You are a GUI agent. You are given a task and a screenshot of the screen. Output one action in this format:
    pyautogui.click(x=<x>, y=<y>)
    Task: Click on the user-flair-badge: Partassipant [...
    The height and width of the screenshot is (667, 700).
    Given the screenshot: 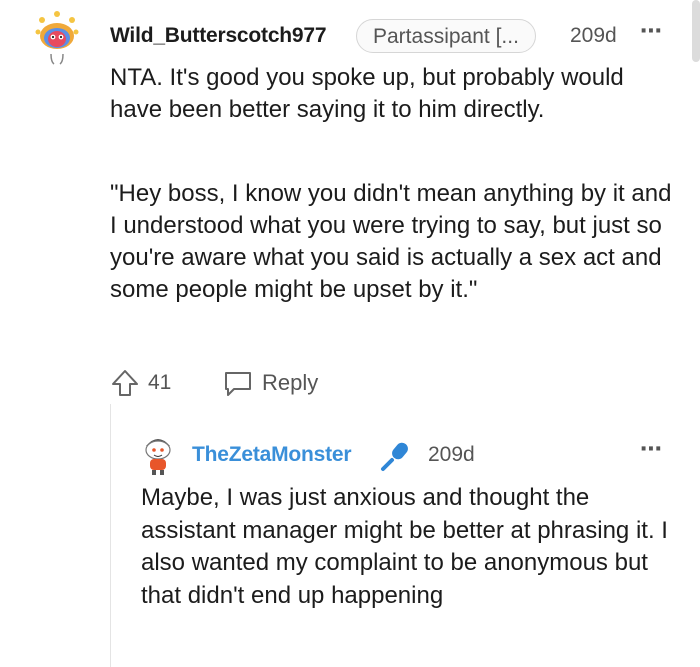 What is the action you would take?
    pyautogui.click(x=446, y=36)
    